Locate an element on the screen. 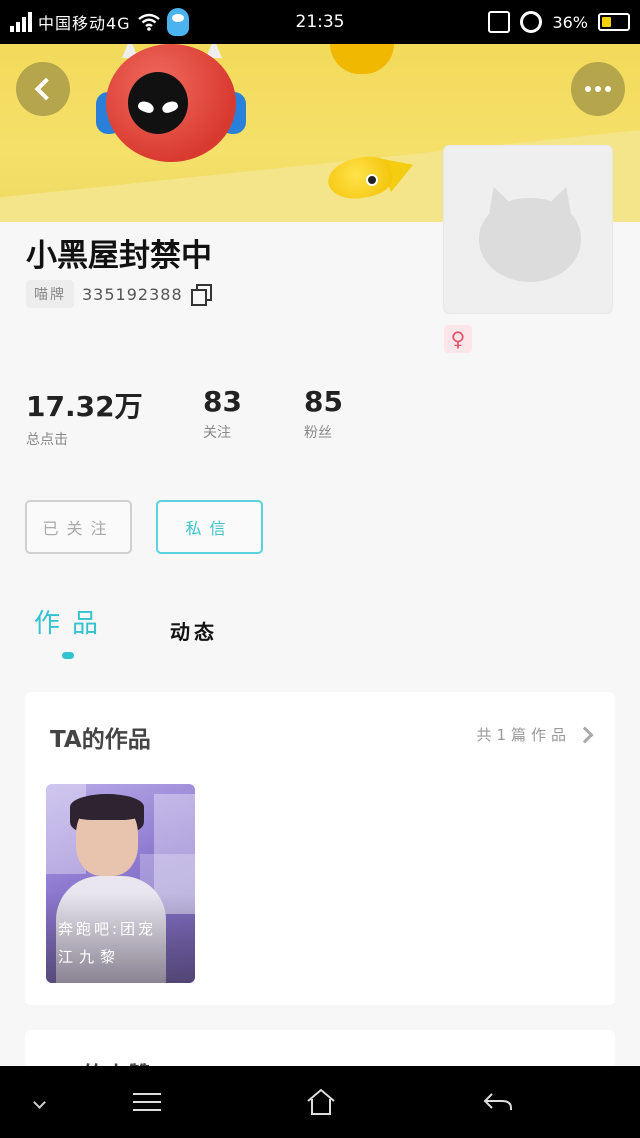 This screenshot has width=640, height=1138. qq-icon is located at coordinates (177, 22).